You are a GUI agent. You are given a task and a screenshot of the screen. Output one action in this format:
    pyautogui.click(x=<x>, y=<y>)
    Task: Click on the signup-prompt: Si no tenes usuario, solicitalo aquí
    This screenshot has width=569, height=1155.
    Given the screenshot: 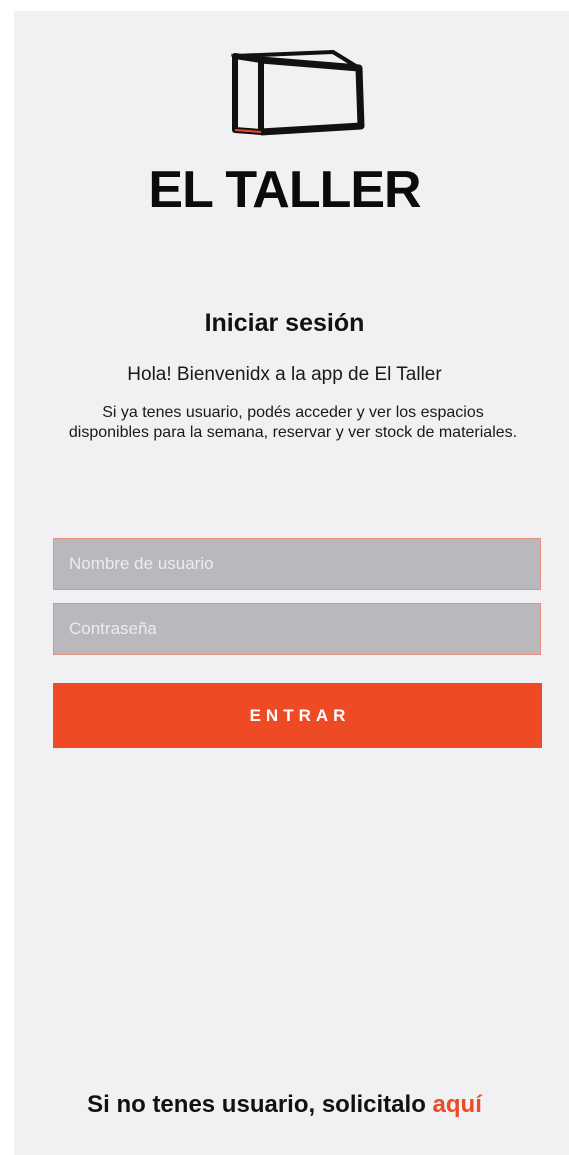 What is the action you would take?
    pyautogui.click(x=284, y=1105)
    